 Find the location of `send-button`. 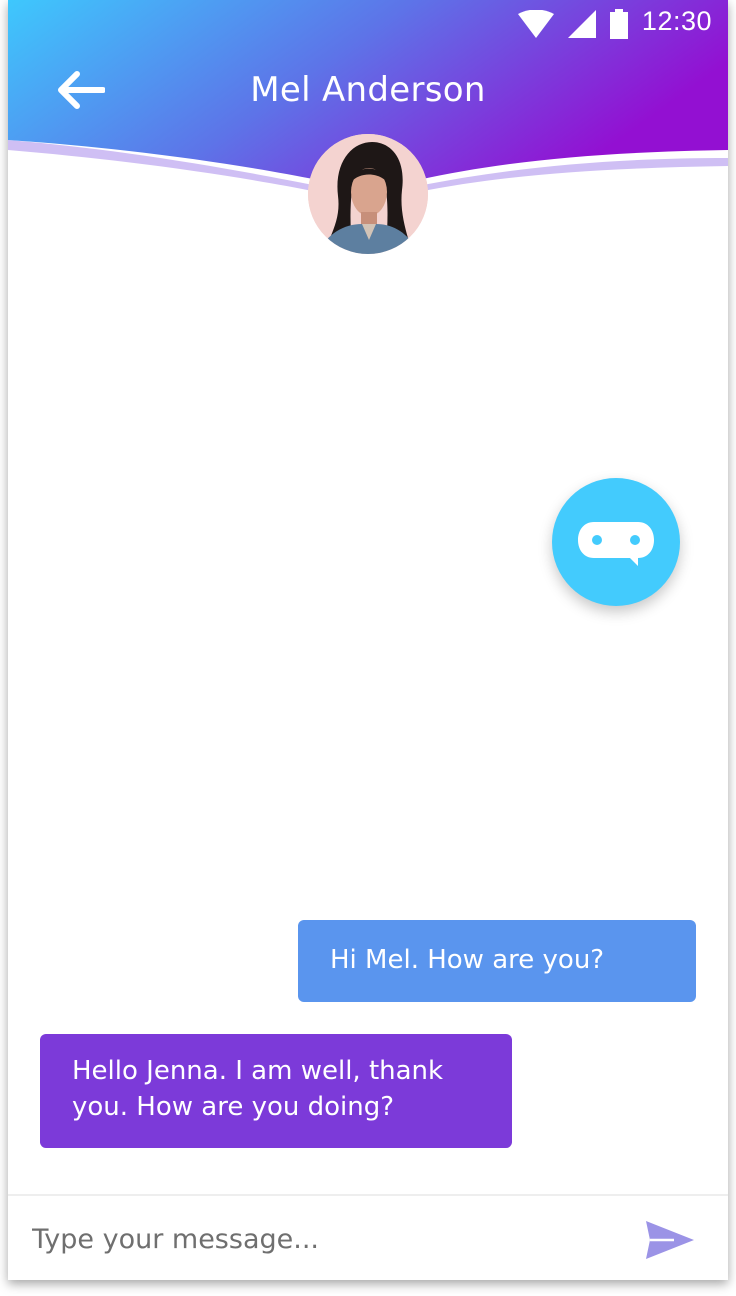

send-button is located at coordinates (670, 1240).